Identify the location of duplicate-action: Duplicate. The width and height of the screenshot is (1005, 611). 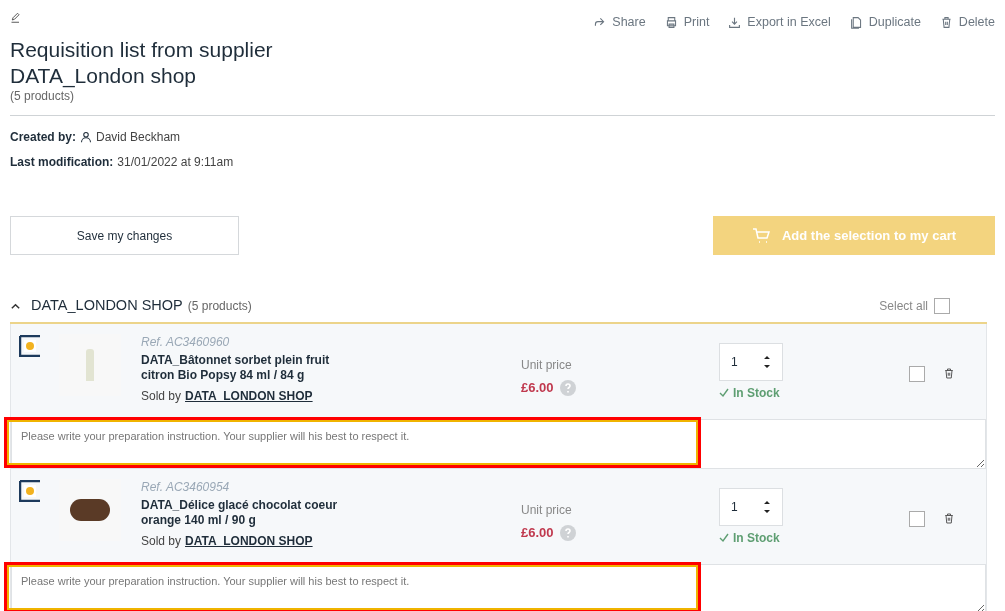
(885, 22).